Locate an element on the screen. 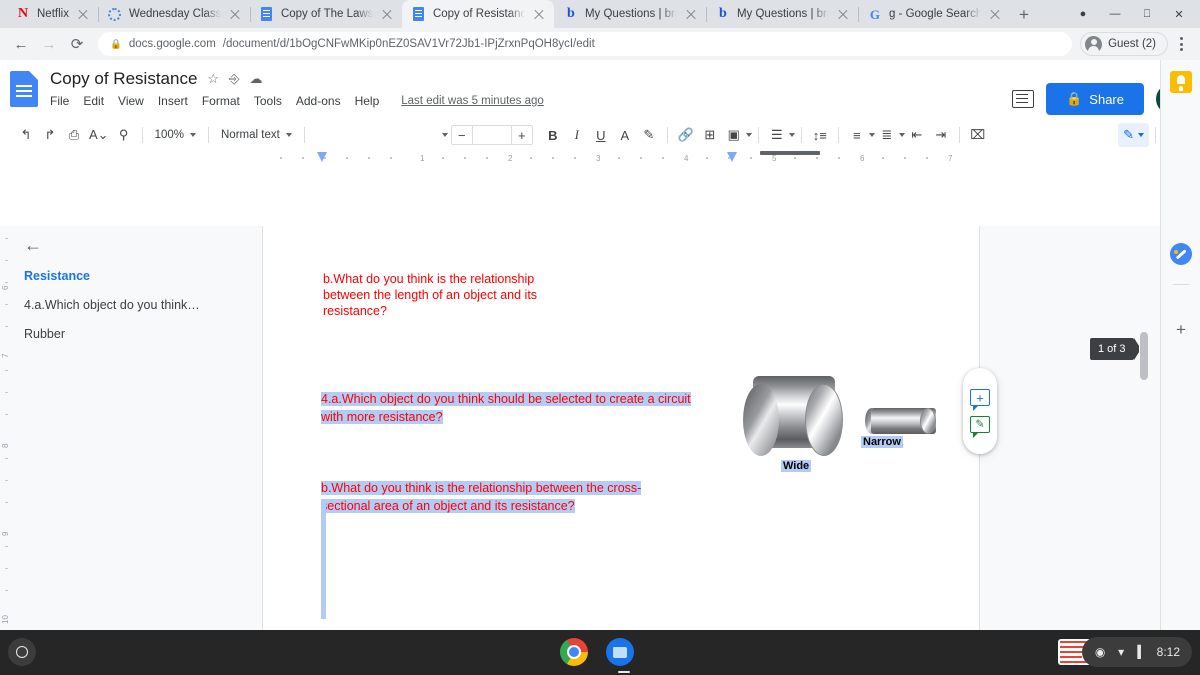  move-to-folder-icon: ⎆ is located at coordinates (234, 79).